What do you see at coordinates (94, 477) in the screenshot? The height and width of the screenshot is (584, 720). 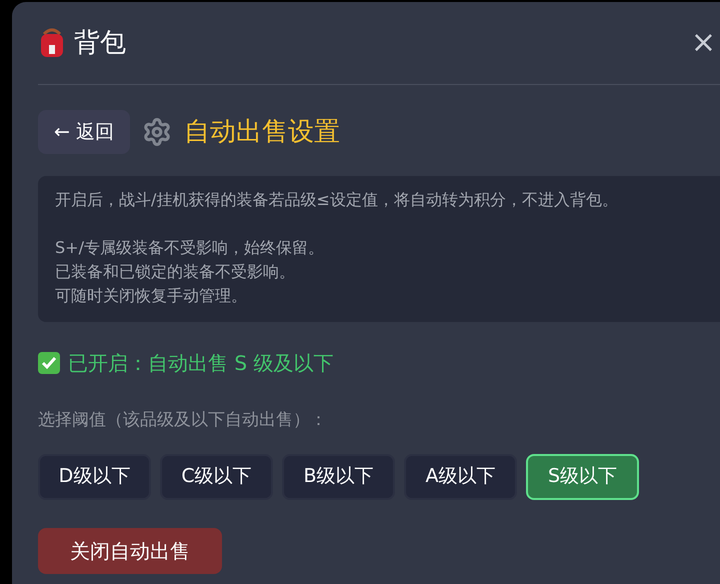 I see `threshold-option: D级以下` at bounding box center [94, 477].